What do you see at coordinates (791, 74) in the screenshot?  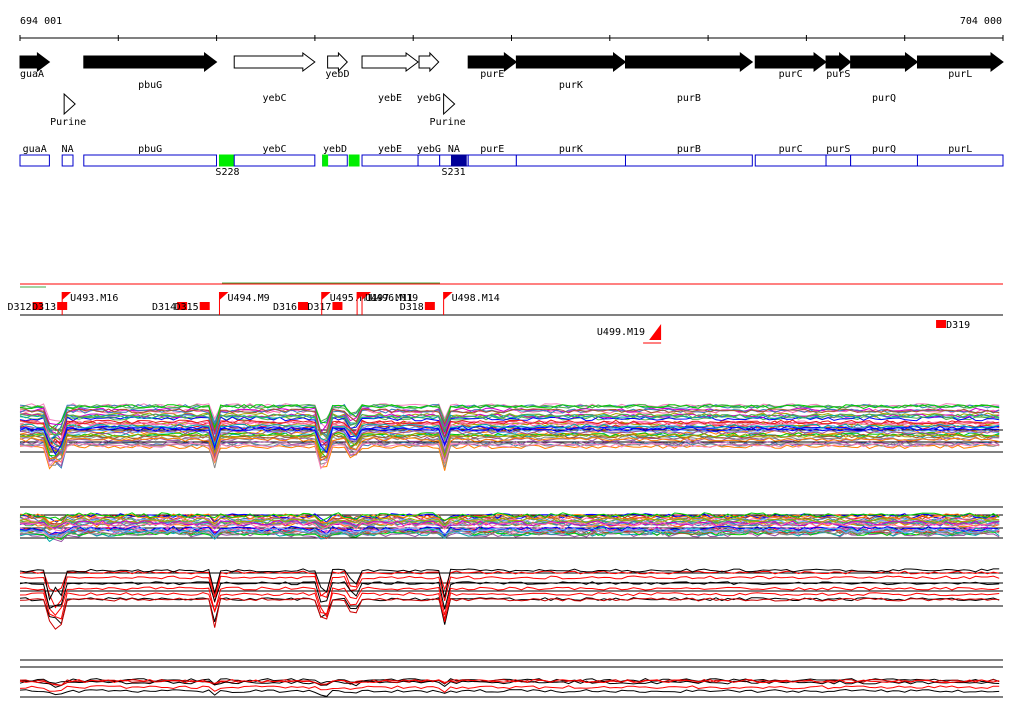 I see `gene-label-purC: purC` at bounding box center [791, 74].